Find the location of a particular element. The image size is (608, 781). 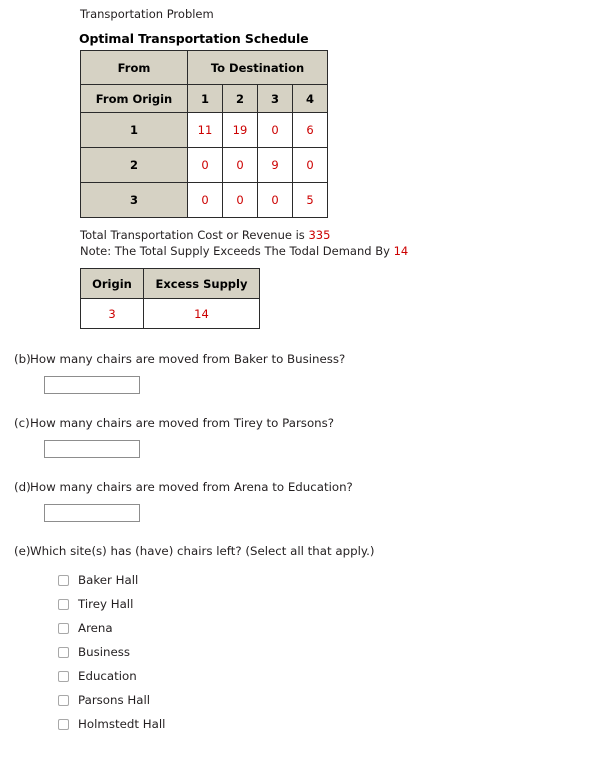

checkbox-option-holmstedt-hall: Holmstedt Hall is located at coordinates (333, 724).